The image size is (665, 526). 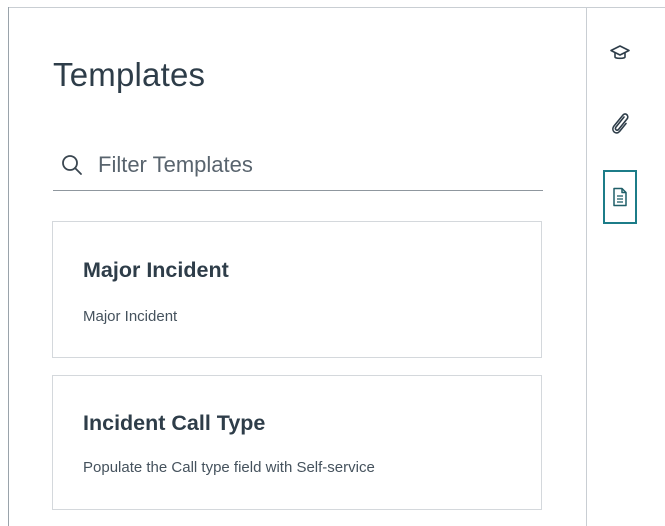 I want to click on page-title: Templates, so click(x=129, y=74).